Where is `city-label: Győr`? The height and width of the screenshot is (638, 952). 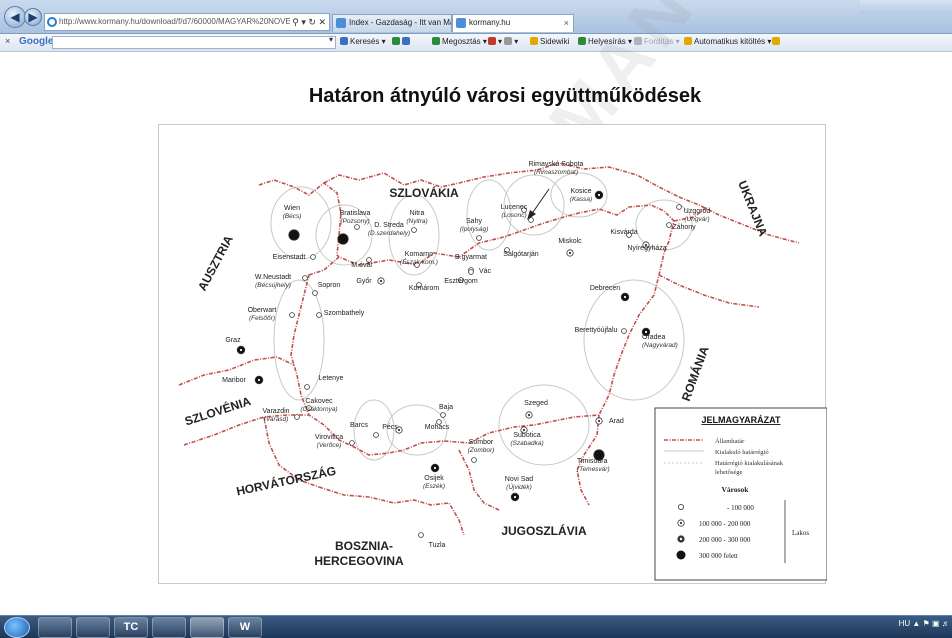 city-label: Győr is located at coordinates (364, 281).